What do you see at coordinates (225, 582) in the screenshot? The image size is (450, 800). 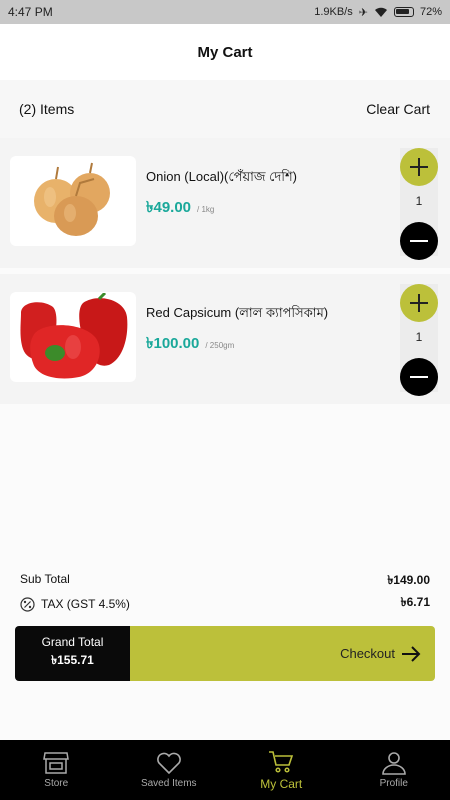 I see `subtotal-row: Sub Total ৳149.00` at bounding box center [225, 582].